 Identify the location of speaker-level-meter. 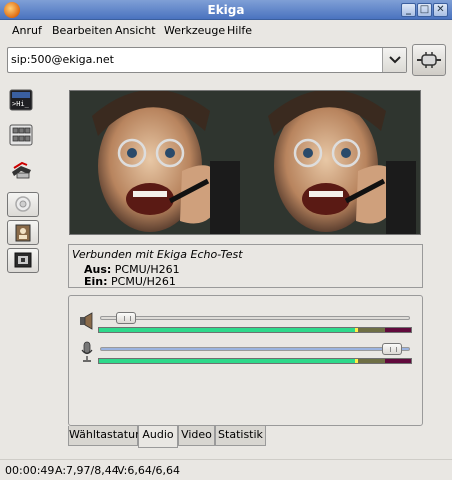
(255, 330).